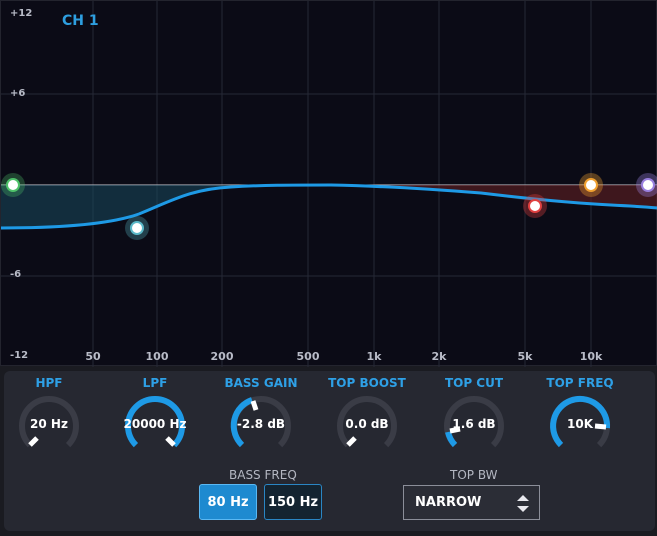 This screenshot has height=536, width=657. I want to click on y-label-minus12: -12, so click(19, 355).